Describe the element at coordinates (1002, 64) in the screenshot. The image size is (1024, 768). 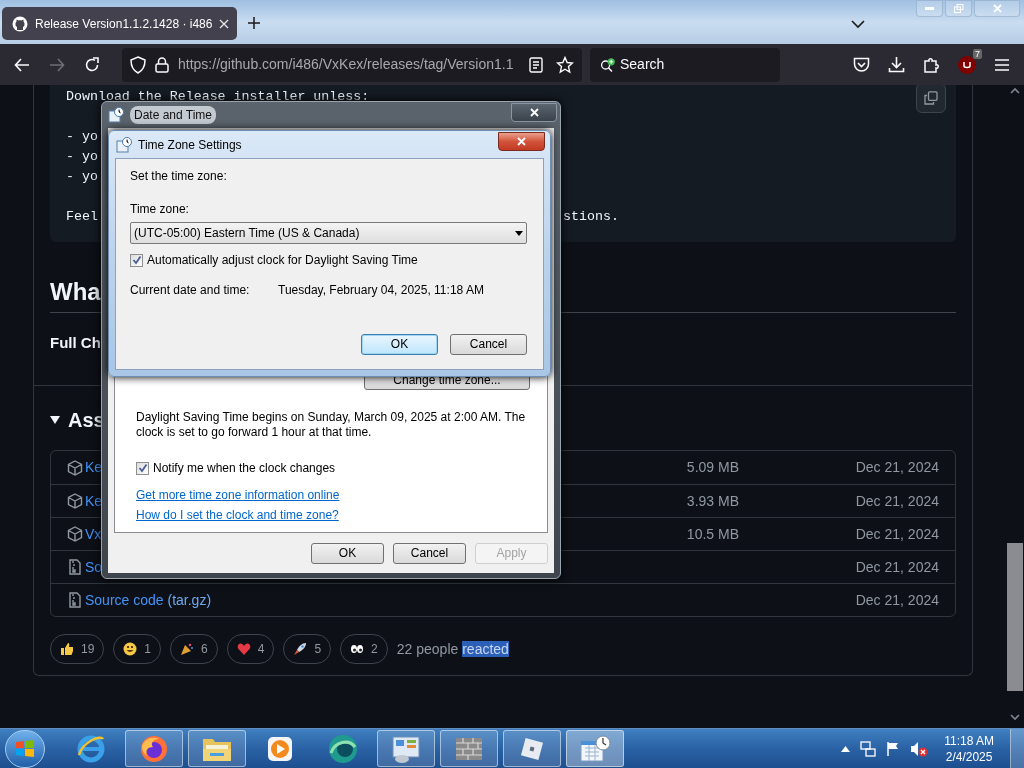
I see `menu-icon` at that location.